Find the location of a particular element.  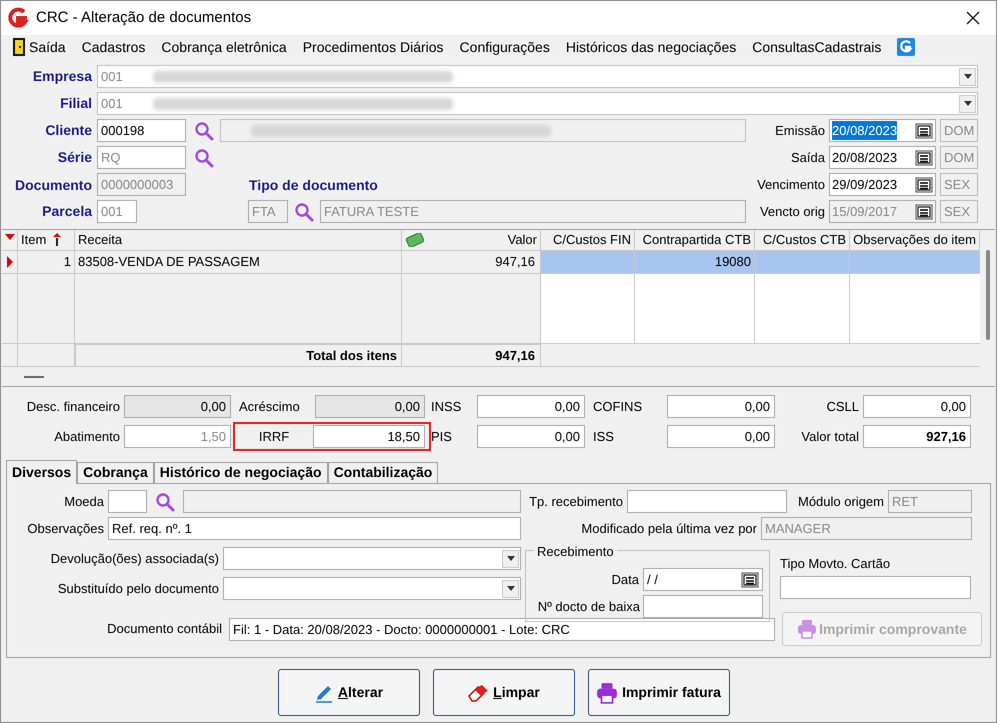

accounting-document-field: Fil: 1 - Data: 20/08/2023 - Docto: 0000000001 - Lote: CRC is located at coordinates (502, 629).